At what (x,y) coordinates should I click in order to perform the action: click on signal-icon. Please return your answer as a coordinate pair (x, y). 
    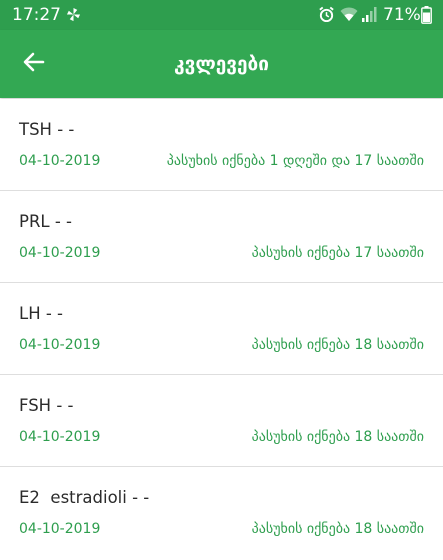
    Looking at the image, I should click on (369, 14).